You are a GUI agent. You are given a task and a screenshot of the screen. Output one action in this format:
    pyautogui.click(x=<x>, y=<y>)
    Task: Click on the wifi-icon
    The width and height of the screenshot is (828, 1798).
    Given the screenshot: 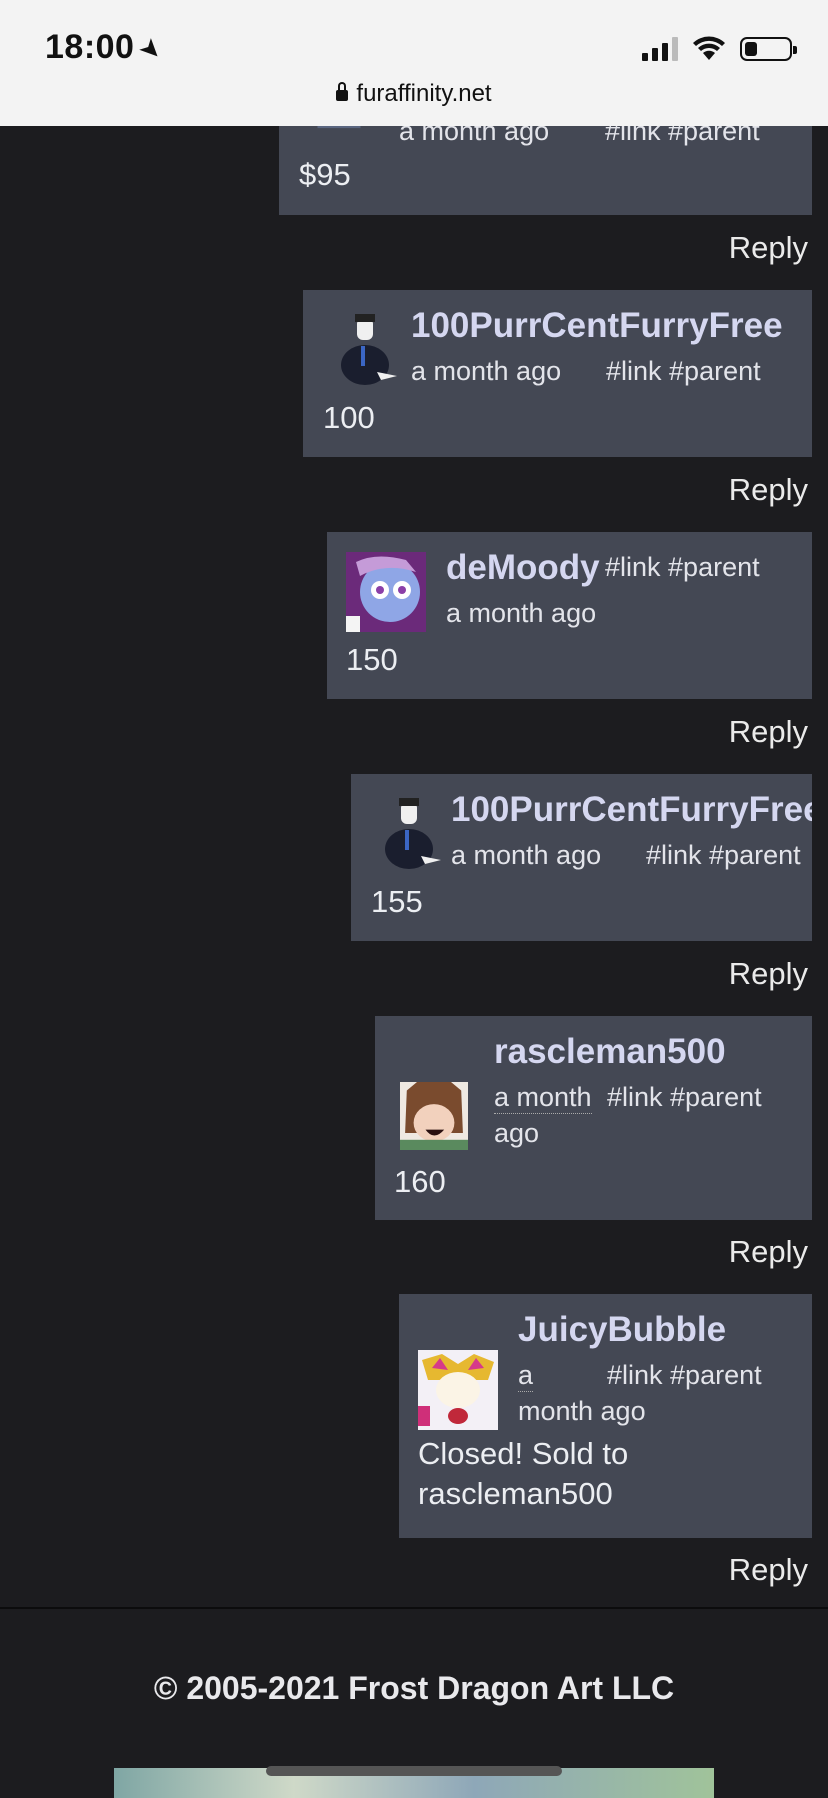 What is the action you would take?
    pyautogui.click(x=709, y=48)
    